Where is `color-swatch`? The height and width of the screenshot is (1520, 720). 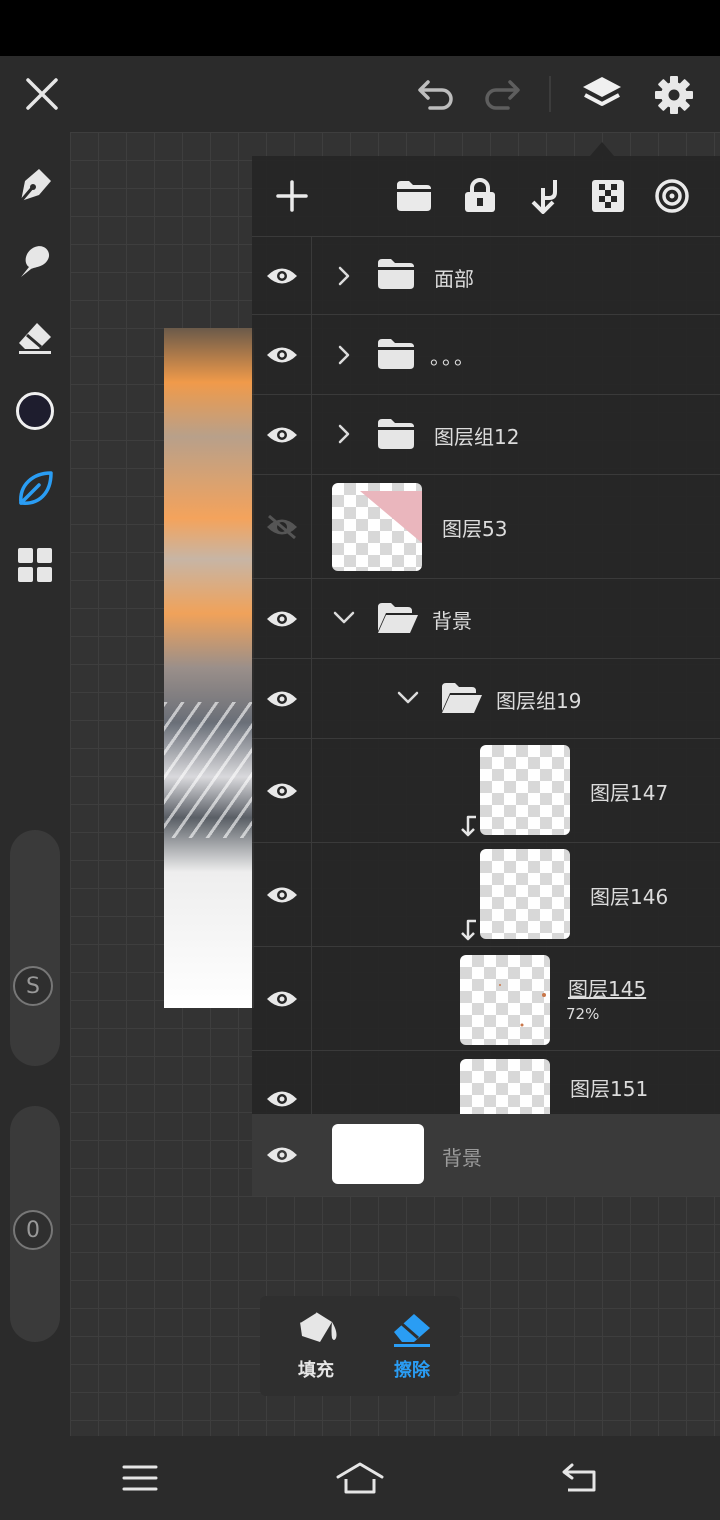
color-swatch is located at coordinates (35, 411).